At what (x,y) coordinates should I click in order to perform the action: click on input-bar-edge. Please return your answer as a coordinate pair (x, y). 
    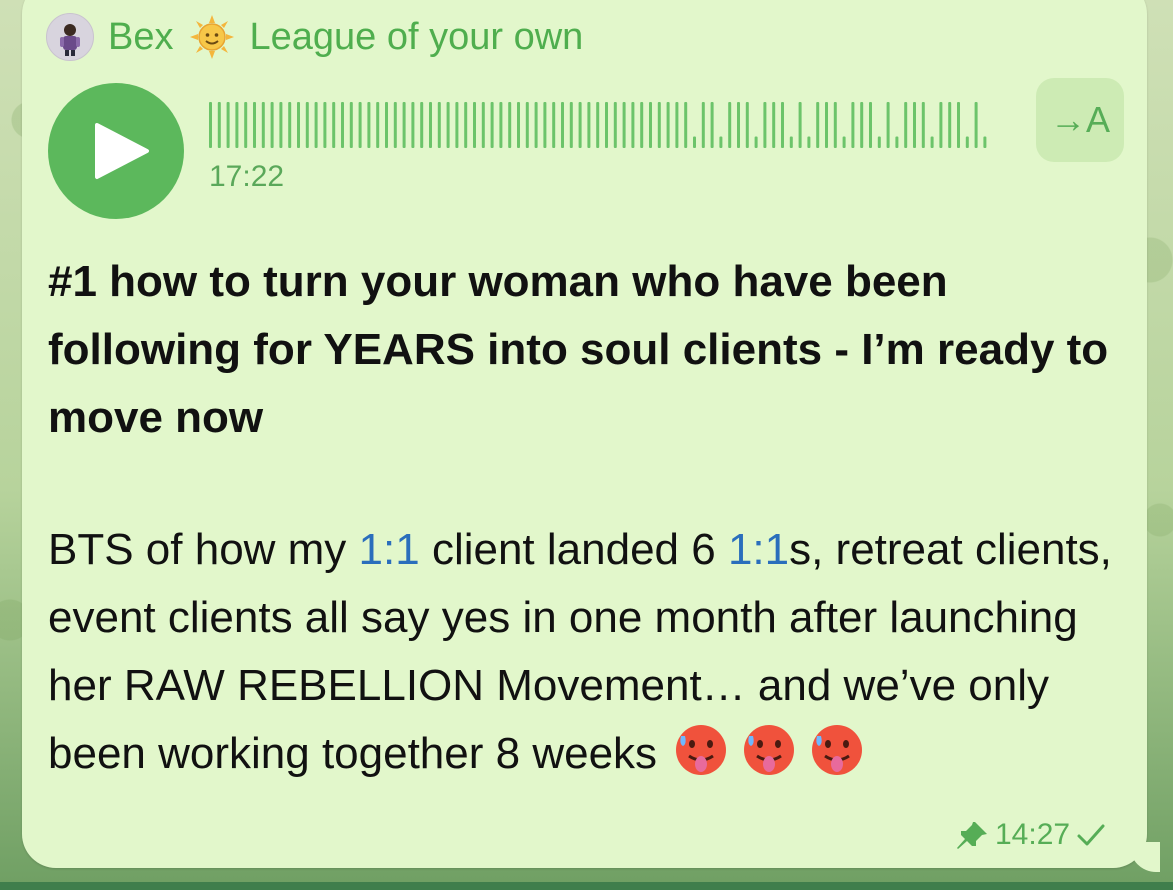
    Looking at the image, I should click on (586, 886).